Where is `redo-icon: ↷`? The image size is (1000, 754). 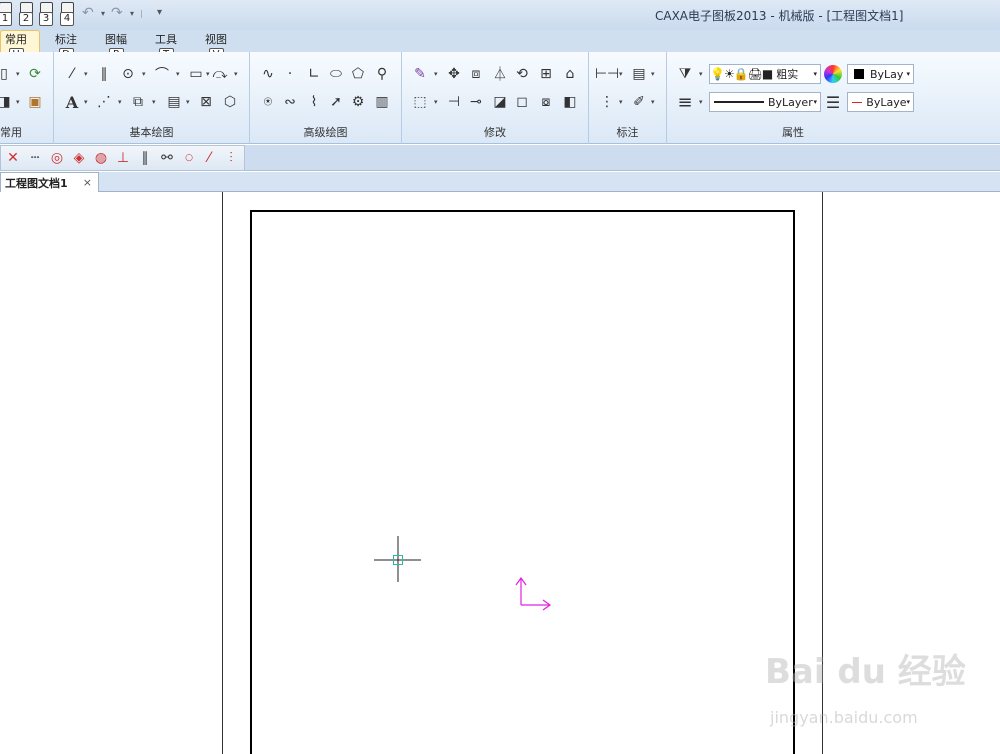
redo-icon: ↷ is located at coordinates (117, 13).